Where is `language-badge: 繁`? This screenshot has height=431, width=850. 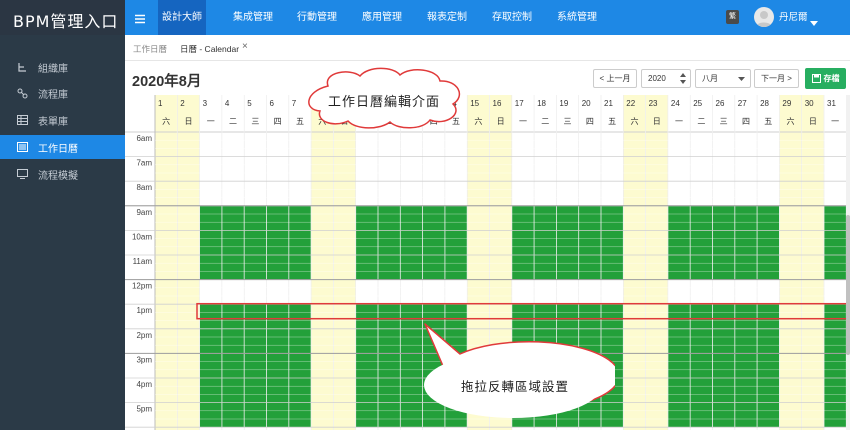 language-badge: 繁 is located at coordinates (732, 17).